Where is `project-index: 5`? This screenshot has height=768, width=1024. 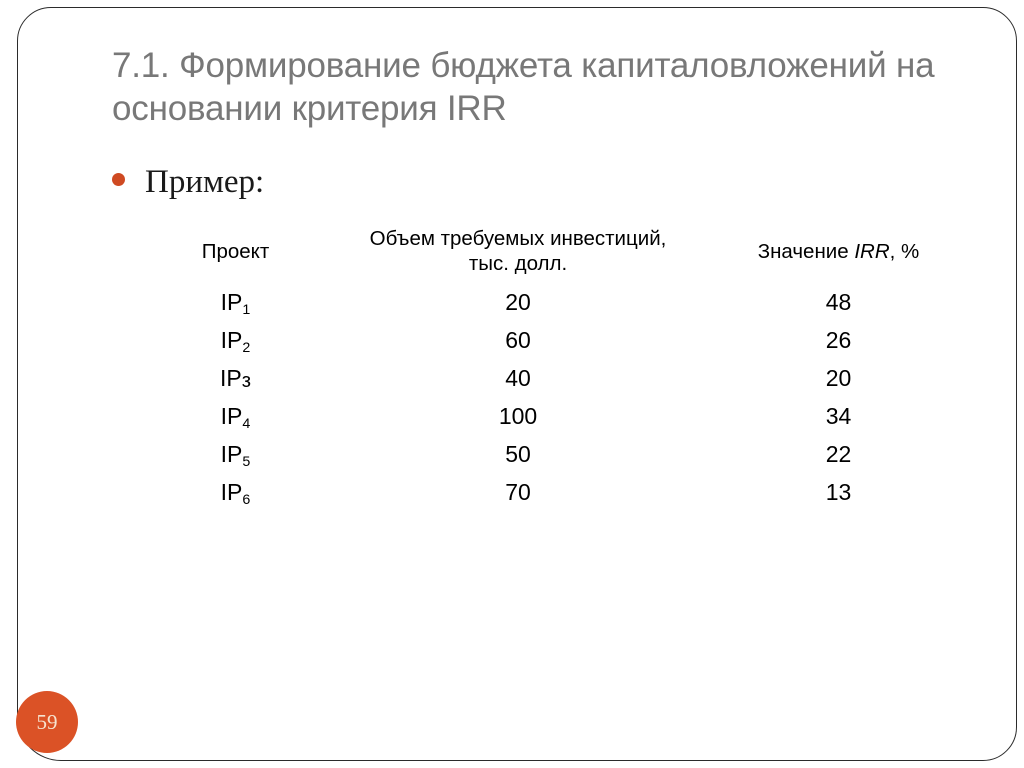
project-index: 5 is located at coordinates (246, 461).